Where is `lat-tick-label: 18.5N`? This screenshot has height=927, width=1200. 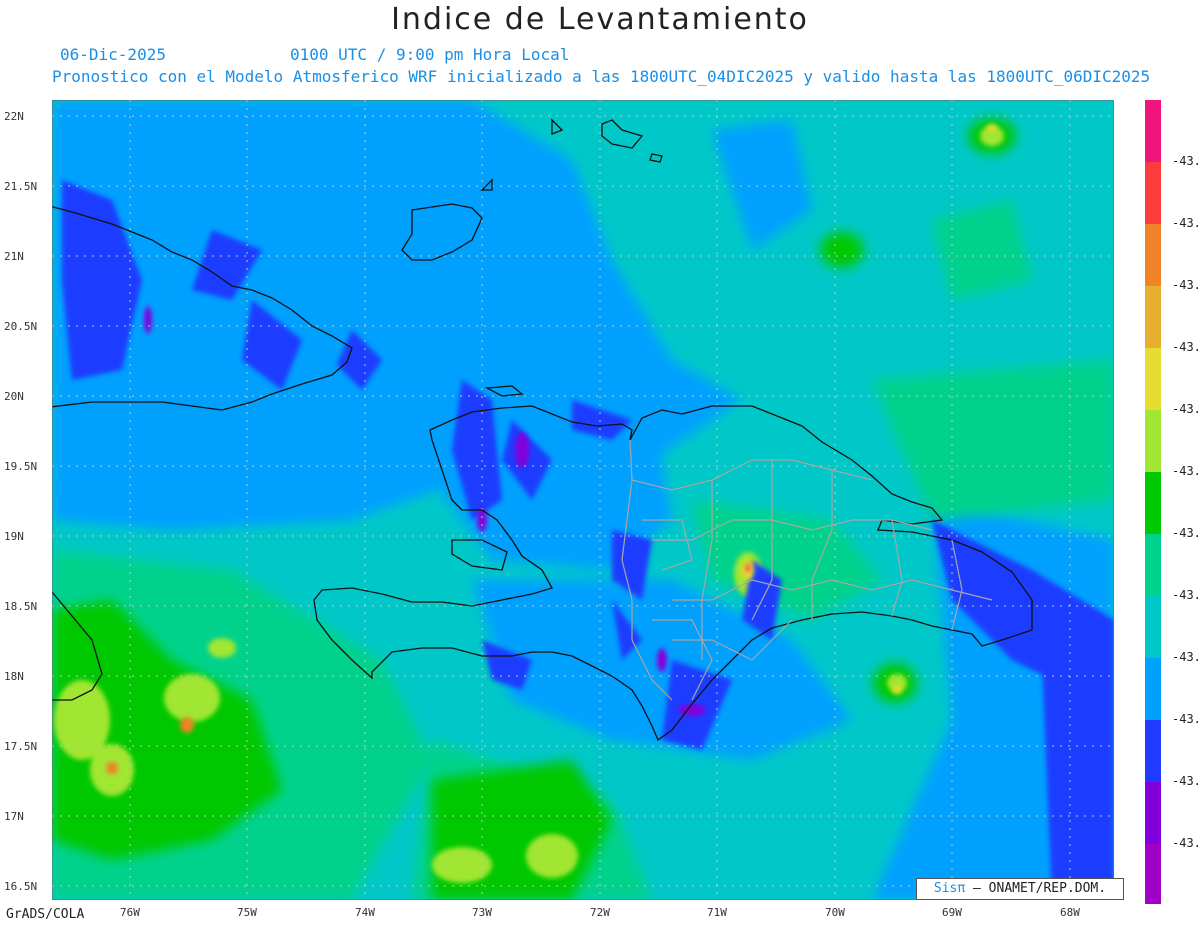 lat-tick-label: 18.5N is located at coordinates (21, 606).